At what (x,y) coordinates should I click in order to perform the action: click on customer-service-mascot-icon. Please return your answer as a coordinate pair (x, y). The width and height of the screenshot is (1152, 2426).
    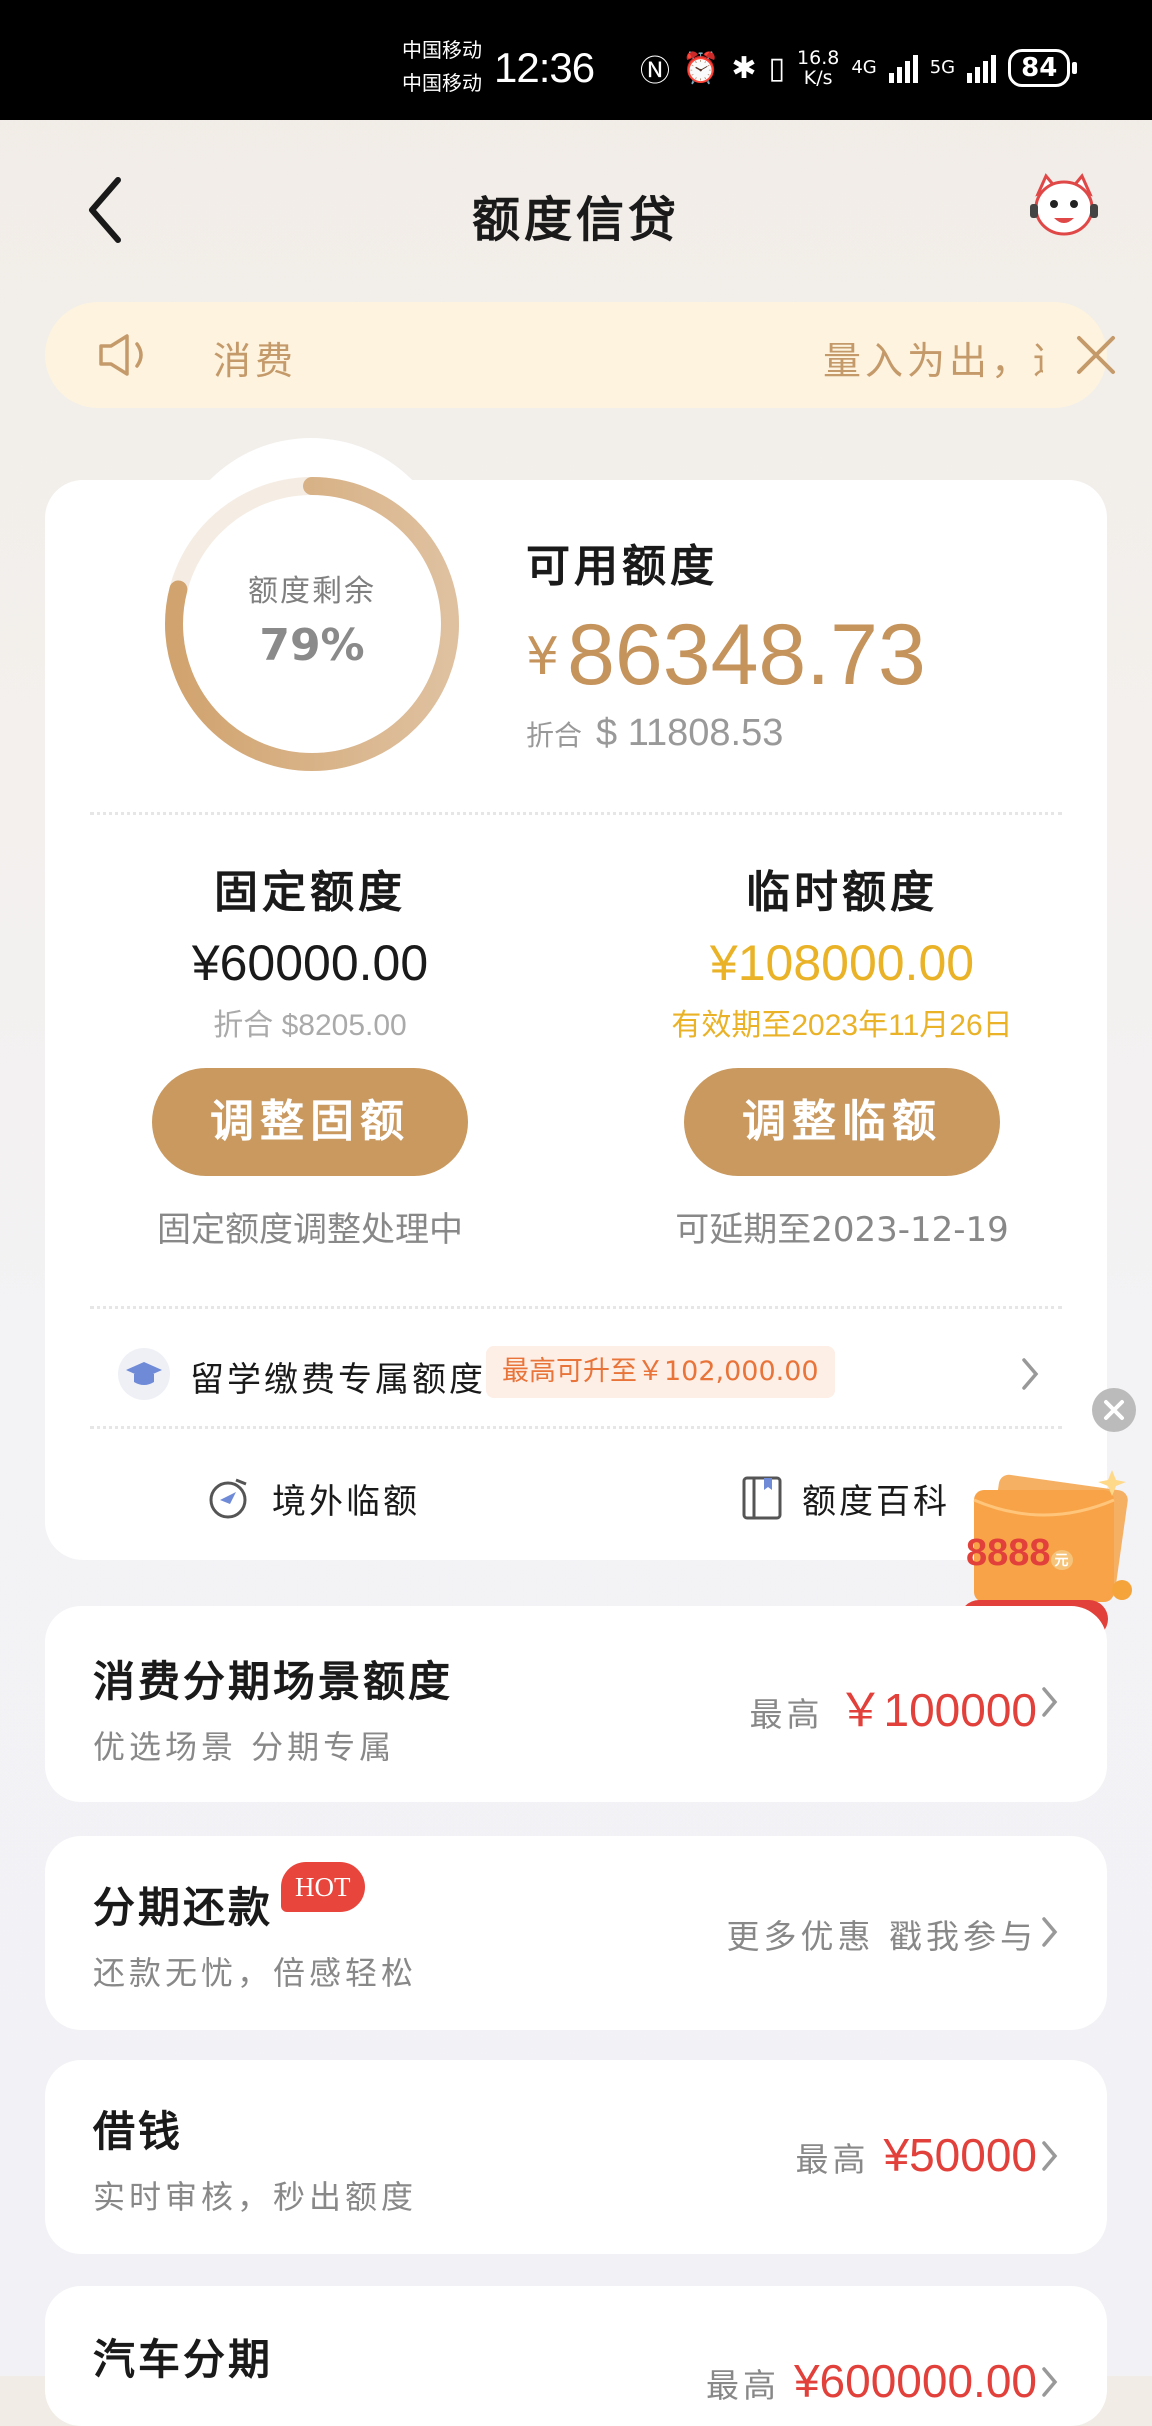
    Looking at the image, I should click on (1064, 206).